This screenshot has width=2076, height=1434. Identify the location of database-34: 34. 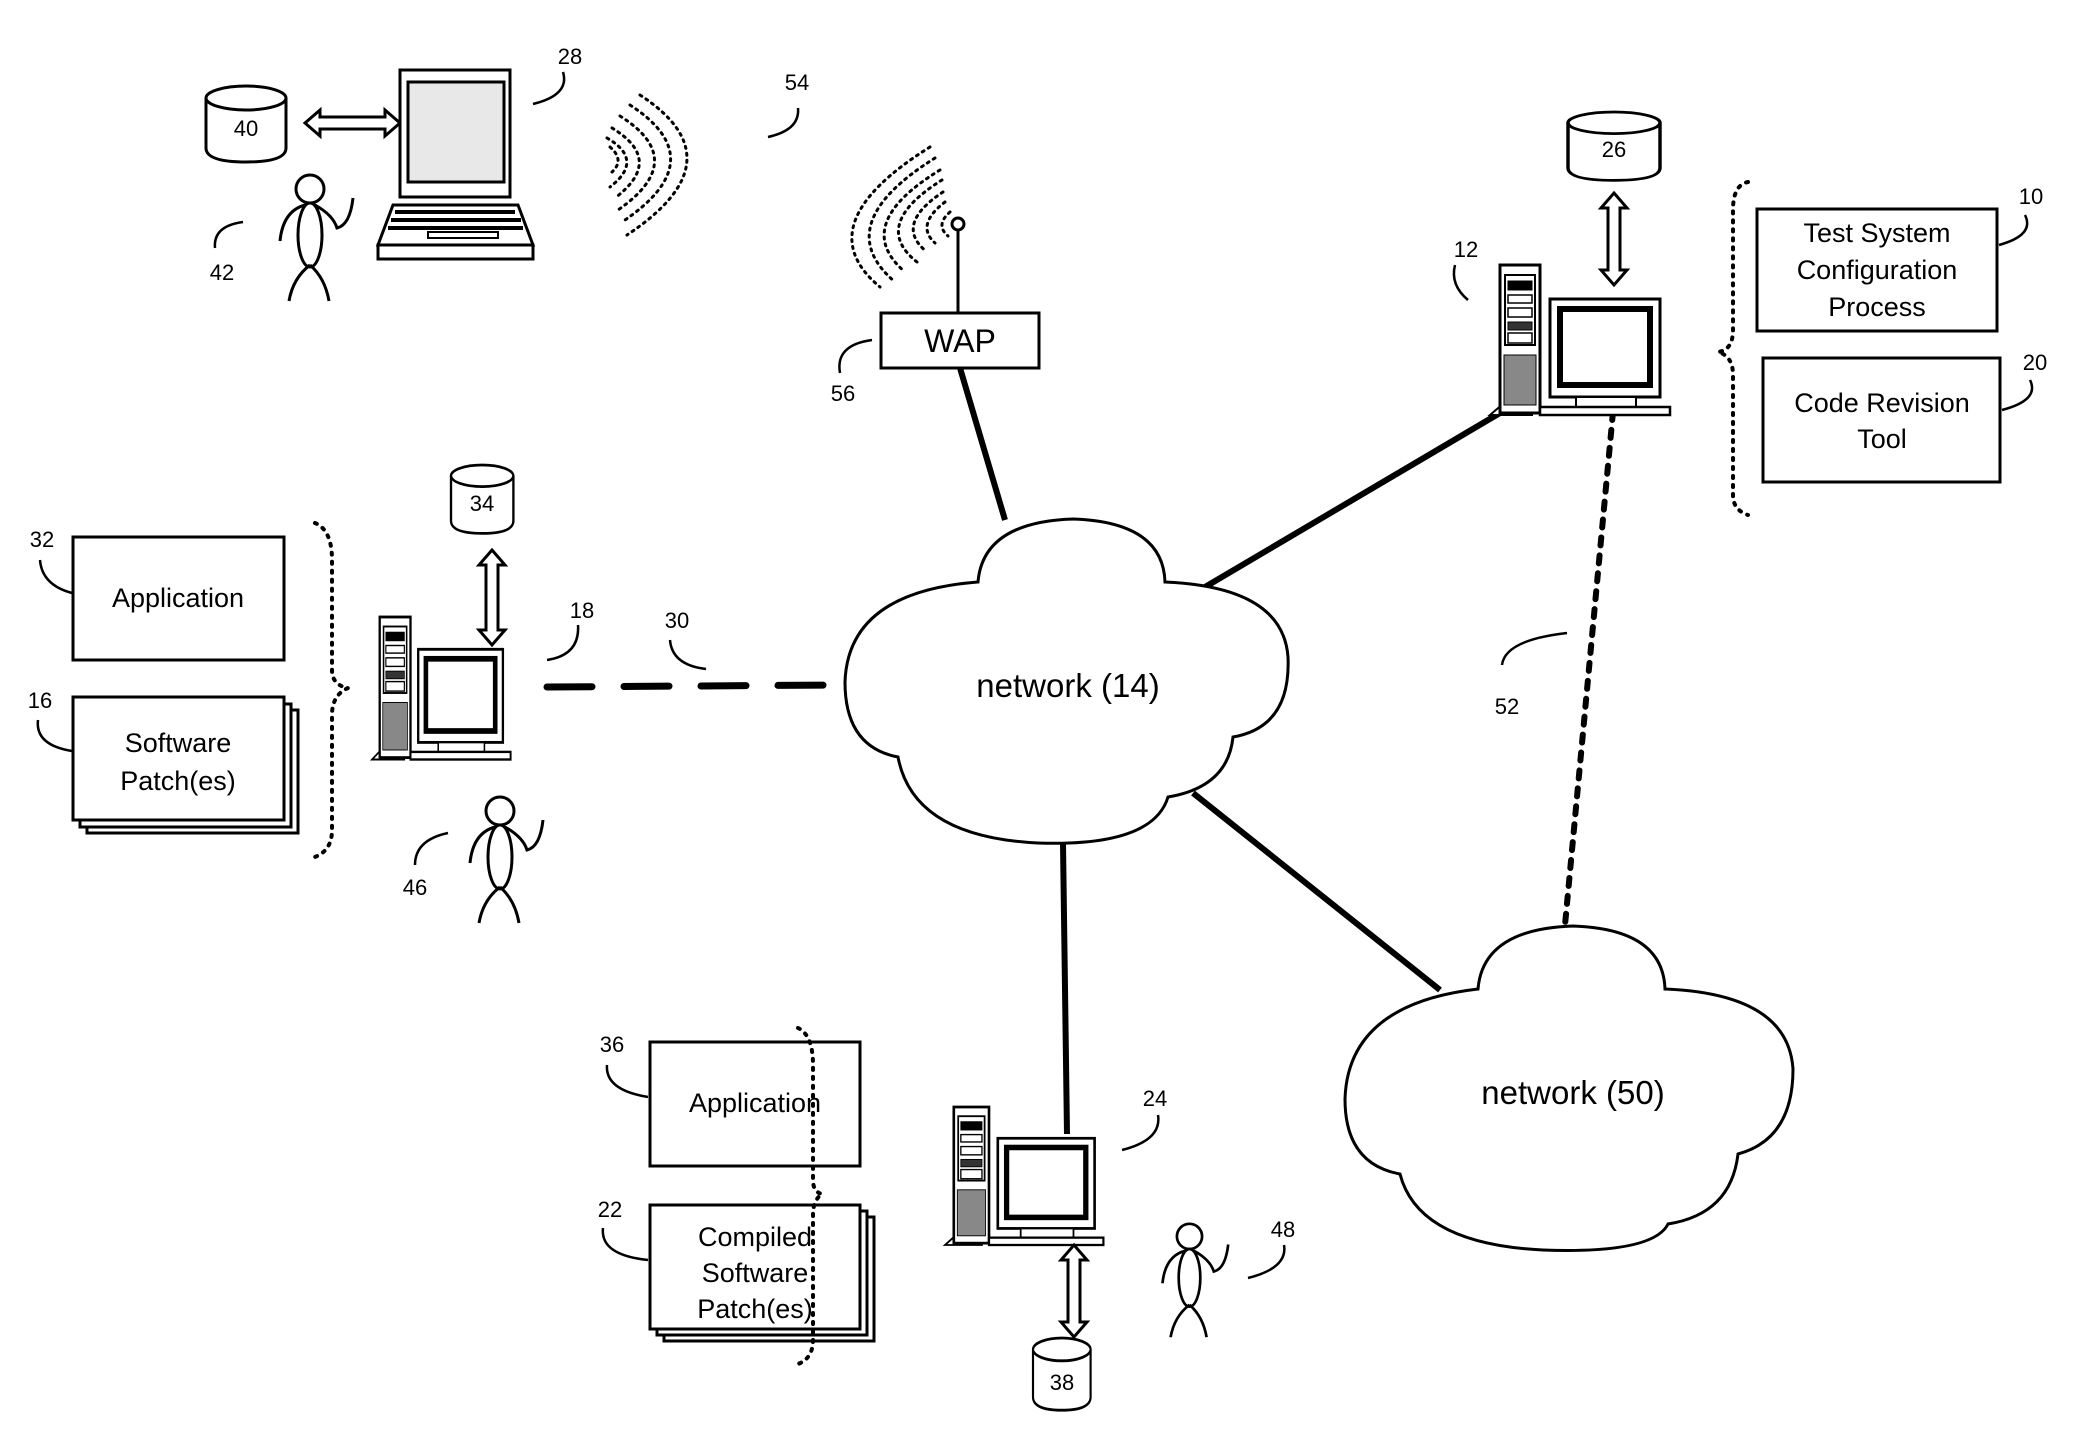
(482, 499).